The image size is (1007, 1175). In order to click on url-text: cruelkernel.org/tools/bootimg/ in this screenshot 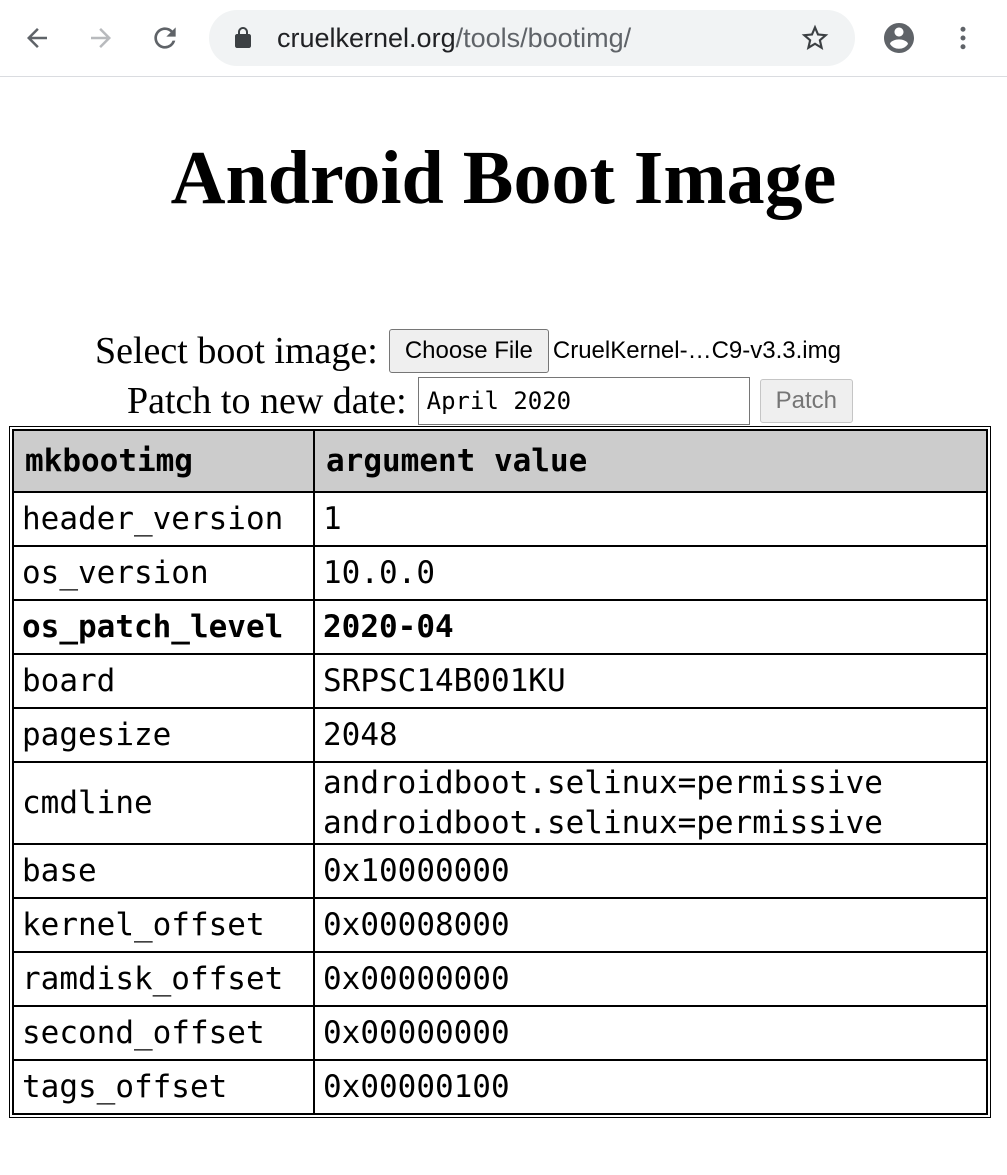, I will do `click(454, 38)`.